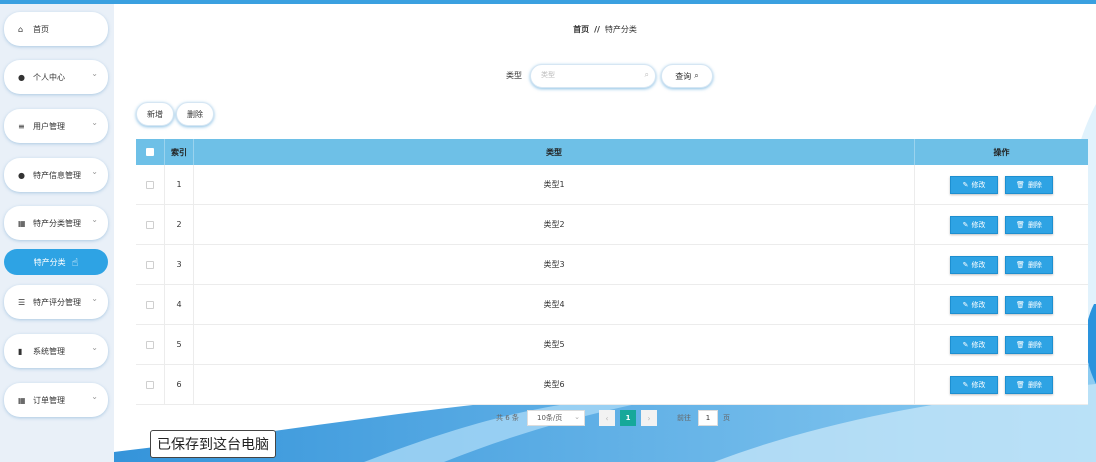 The image size is (1096, 462). What do you see at coordinates (687, 76) in the screenshot?
I see `query-button: 查询 ⌕` at bounding box center [687, 76].